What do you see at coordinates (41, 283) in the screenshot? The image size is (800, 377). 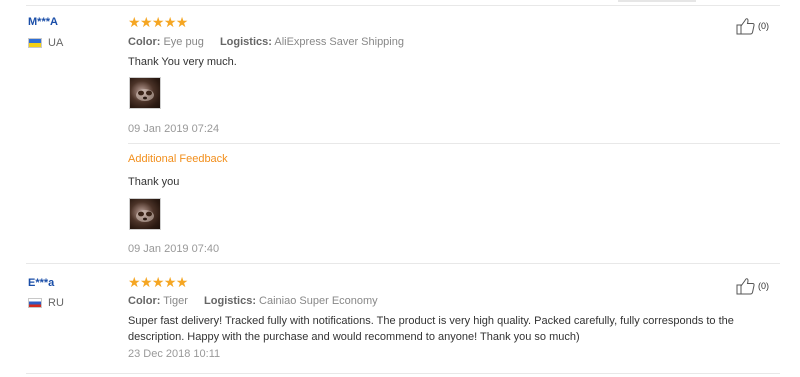 I see `reviewer-name: E***a` at bounding box center [41, 283].